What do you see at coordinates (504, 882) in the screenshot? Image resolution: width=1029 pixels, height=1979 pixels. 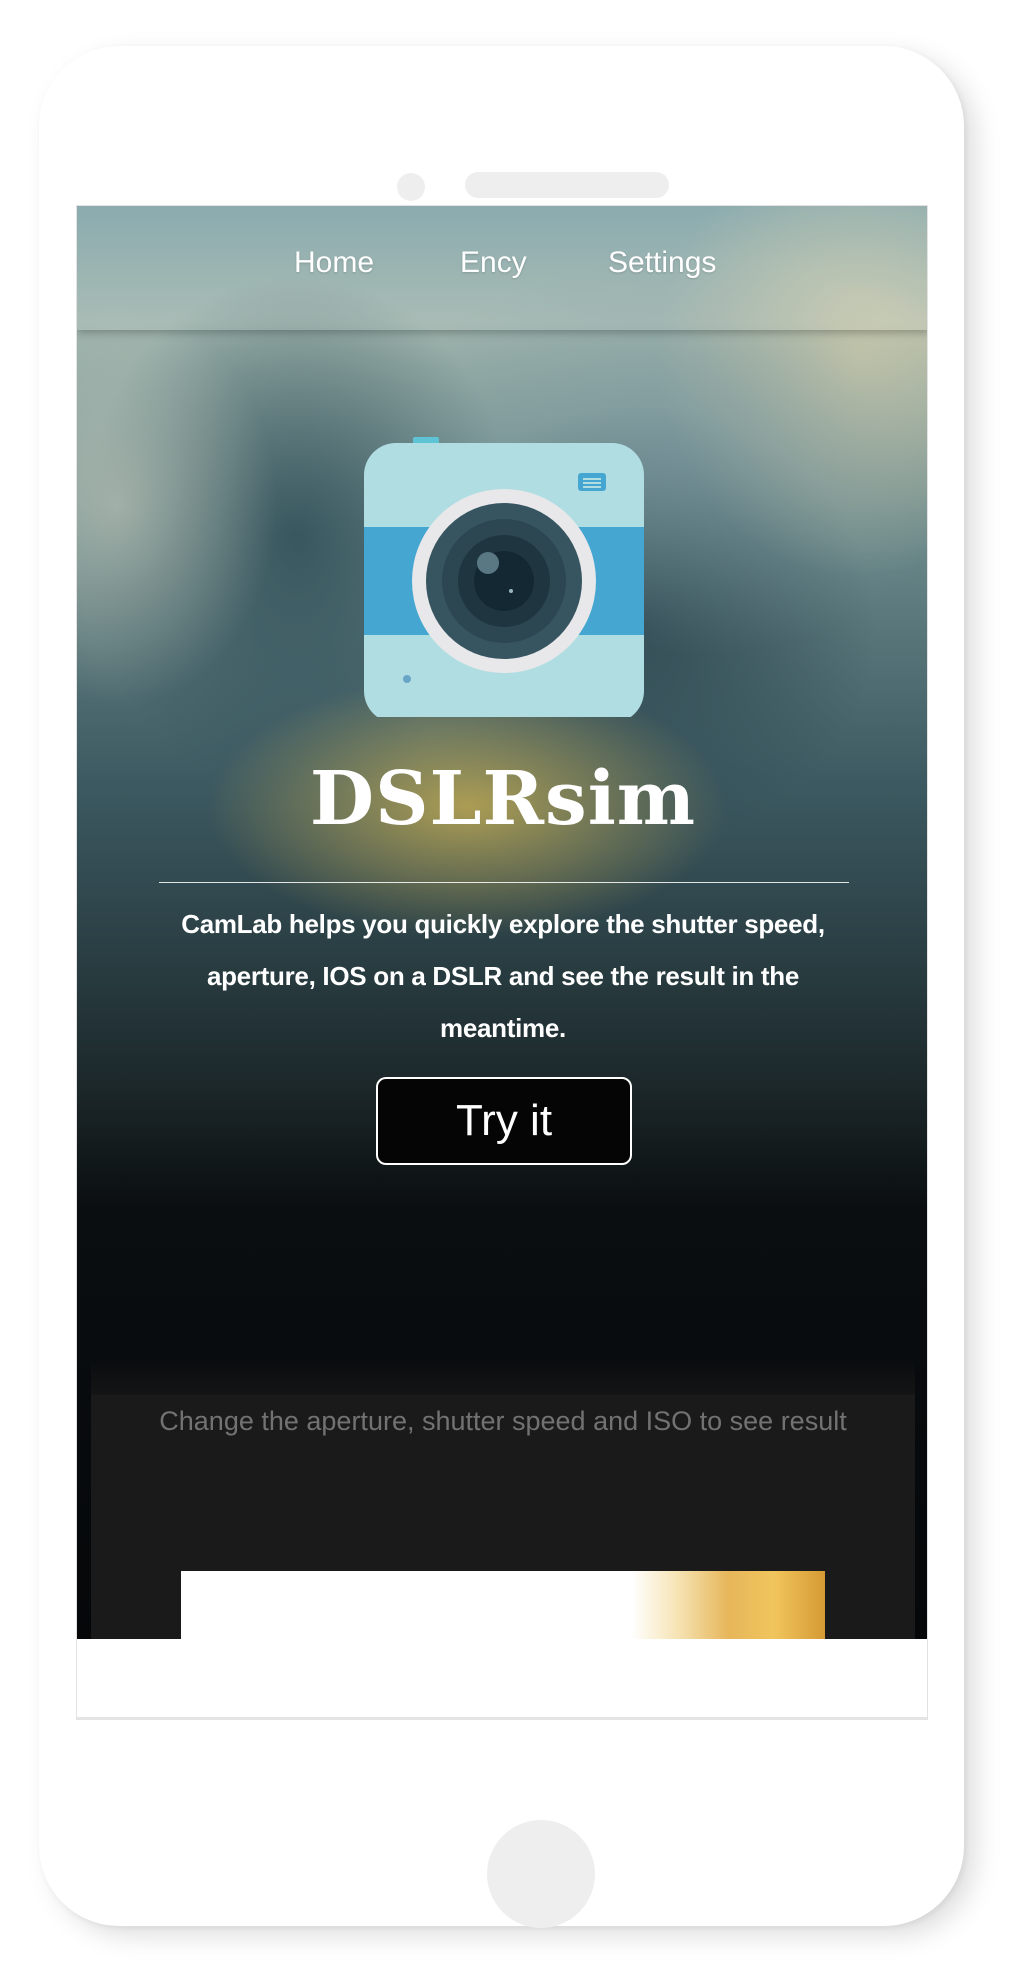 I see `title-divider` at bounding box center [504, 882].